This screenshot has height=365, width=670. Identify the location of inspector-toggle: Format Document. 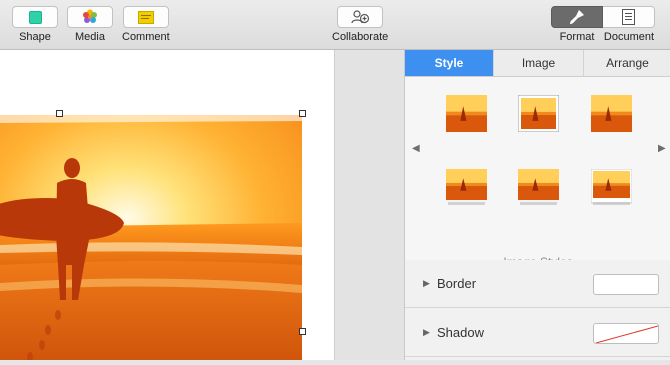
(603, 24).